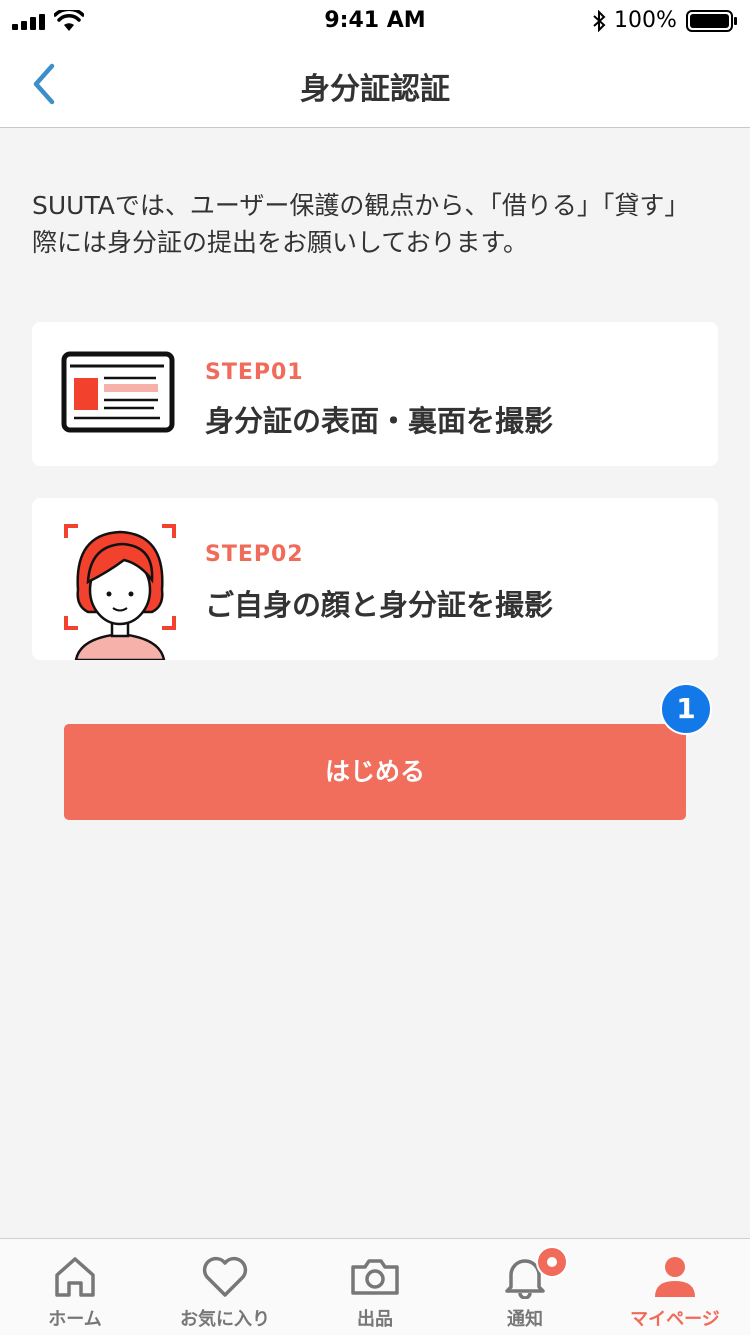 The width and height of the screenshot is (750, 1335). What do you see at coordinates (375, 89) in the screenshot?
I see `page-title: 身分証認証` at bounding box center [375, 89].